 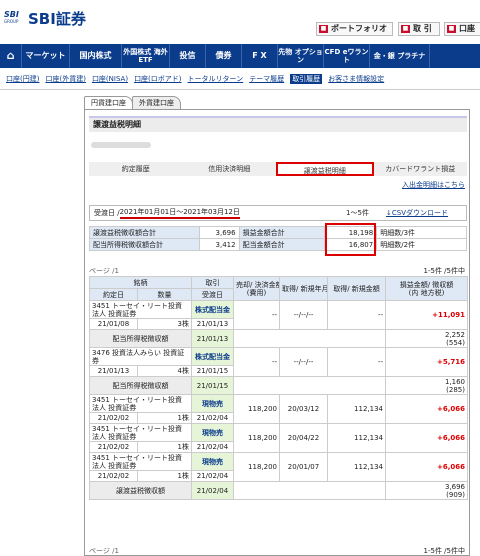 I want to click on nav-futures: 先物 オプション, so click(x=301, y=56).